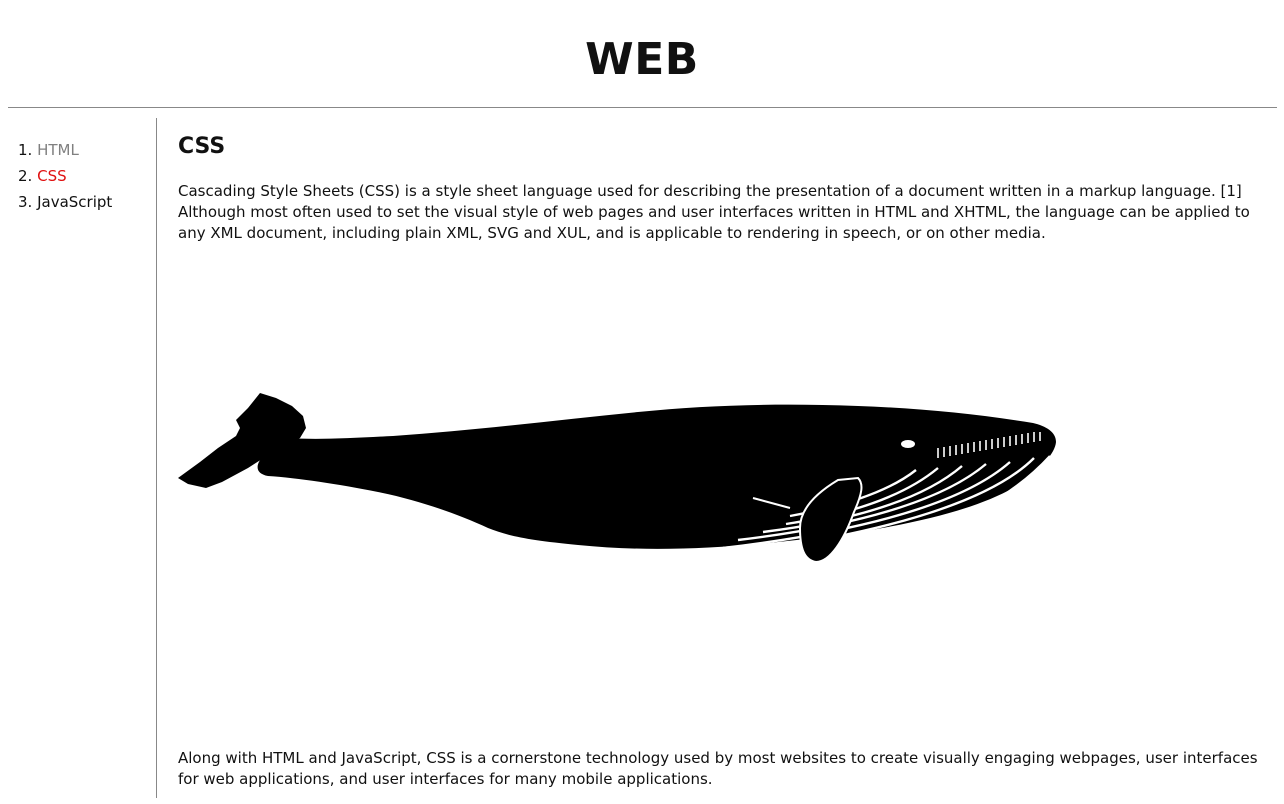 The height and width of the screenshot is (804, 1284). I want to click on nav-list: 1. HTML 2. CSS 3. JavaScript, so click(65, 176).